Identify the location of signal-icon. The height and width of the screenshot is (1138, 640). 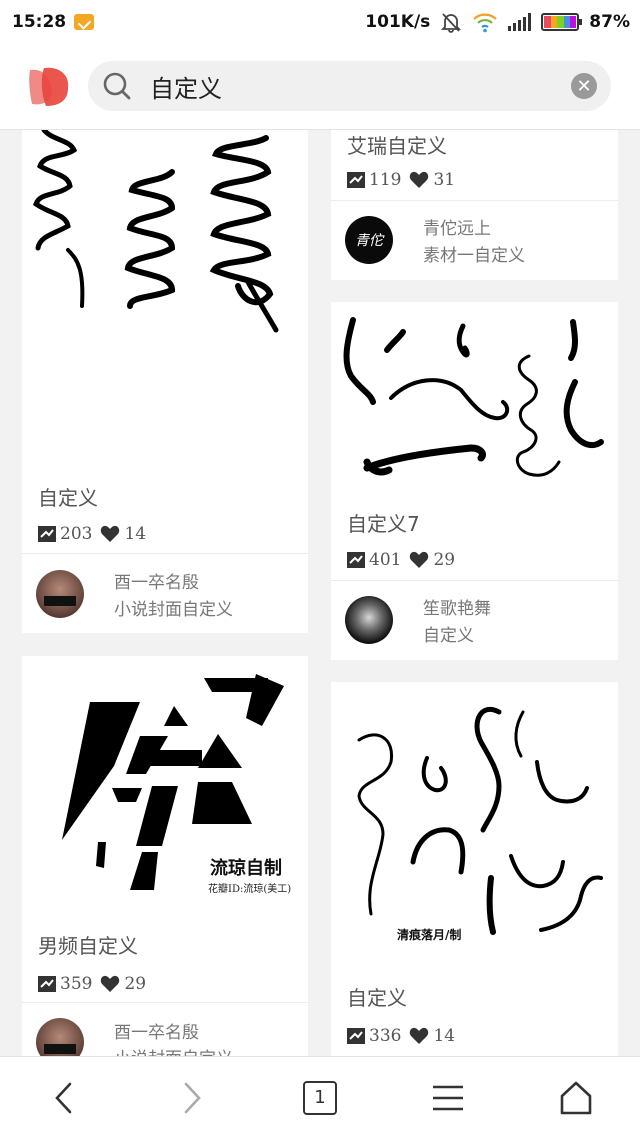
(520, 22).